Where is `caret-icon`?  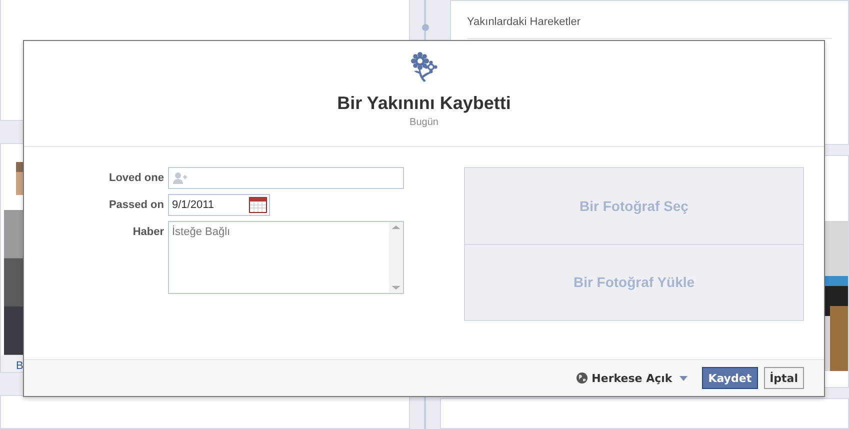
caret-icon is located at coordinates (683, 378).